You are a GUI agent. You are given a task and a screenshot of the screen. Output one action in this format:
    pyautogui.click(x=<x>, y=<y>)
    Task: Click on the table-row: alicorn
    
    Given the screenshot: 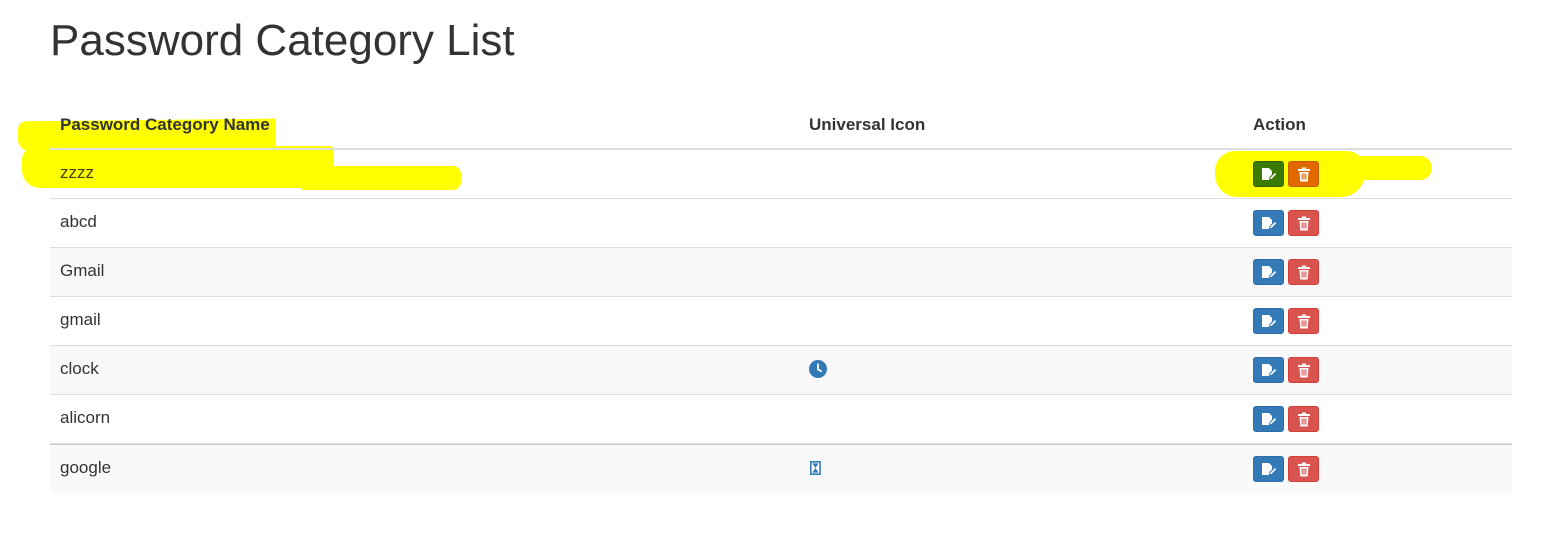 What is the action you would take?
    pyautogui.click(x=781, y=419)
    